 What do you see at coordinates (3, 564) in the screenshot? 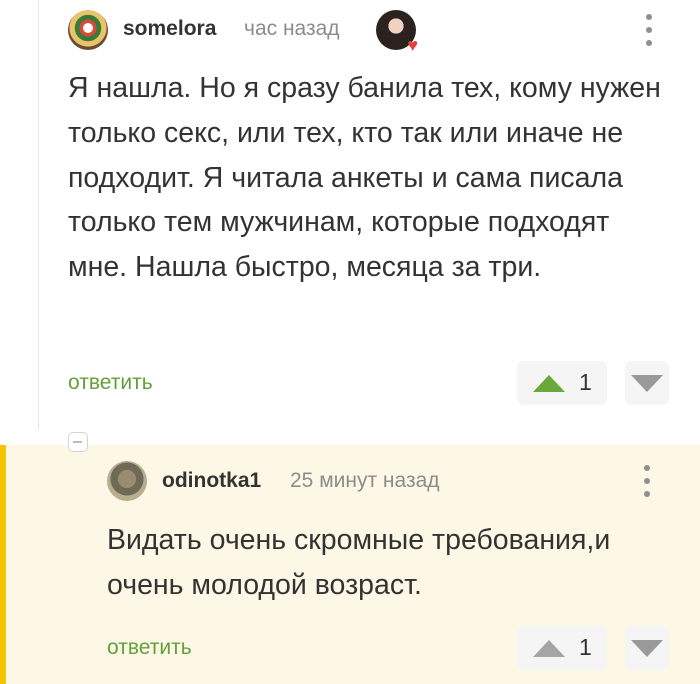
I see `highlight-bar` at bounding box center [3, 564].